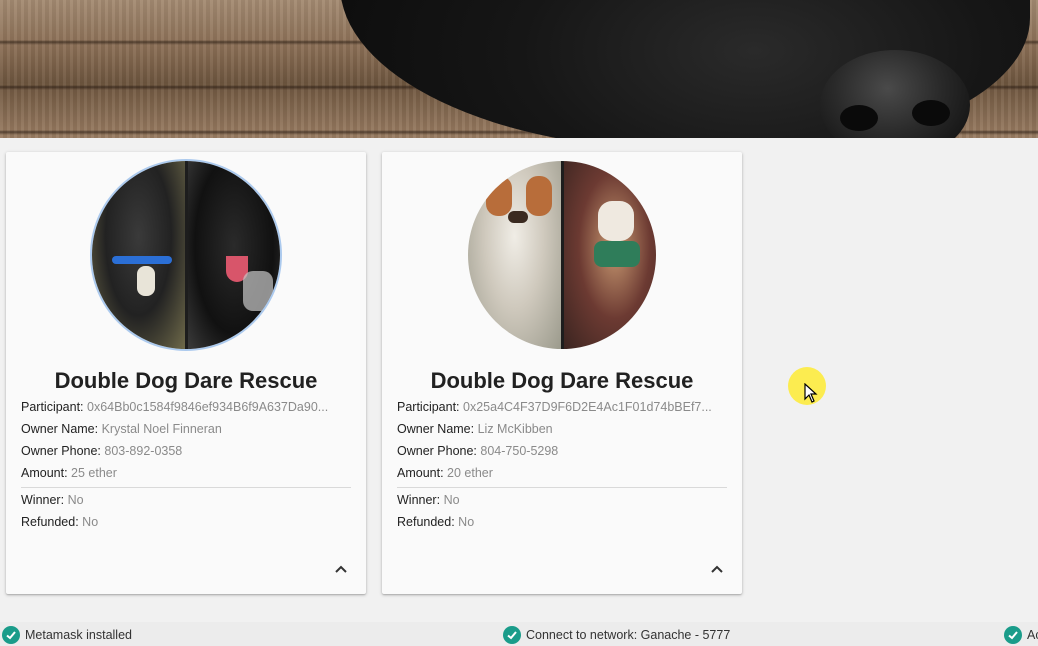 The height and width of the screenshot is (646, 1038). What do you see at coordinates (811, 393) in the screenshot?
I see `mouse-pointer-icon` at bounding box center [811, 393].